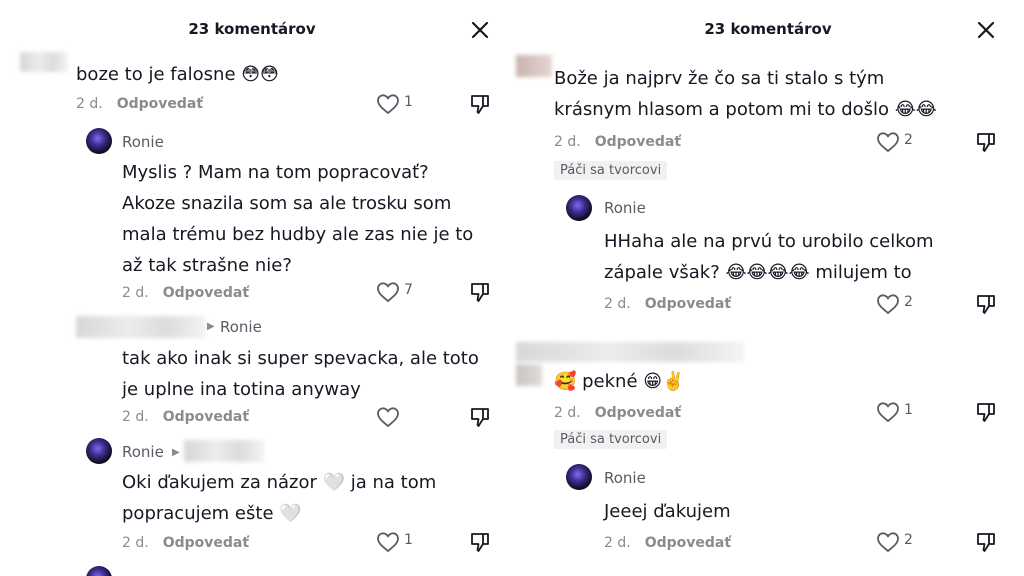 The image size is (1024, 576). Describe the element at coordinates (224, 451) in the screenshot. I see `reply-to-username` at that location.